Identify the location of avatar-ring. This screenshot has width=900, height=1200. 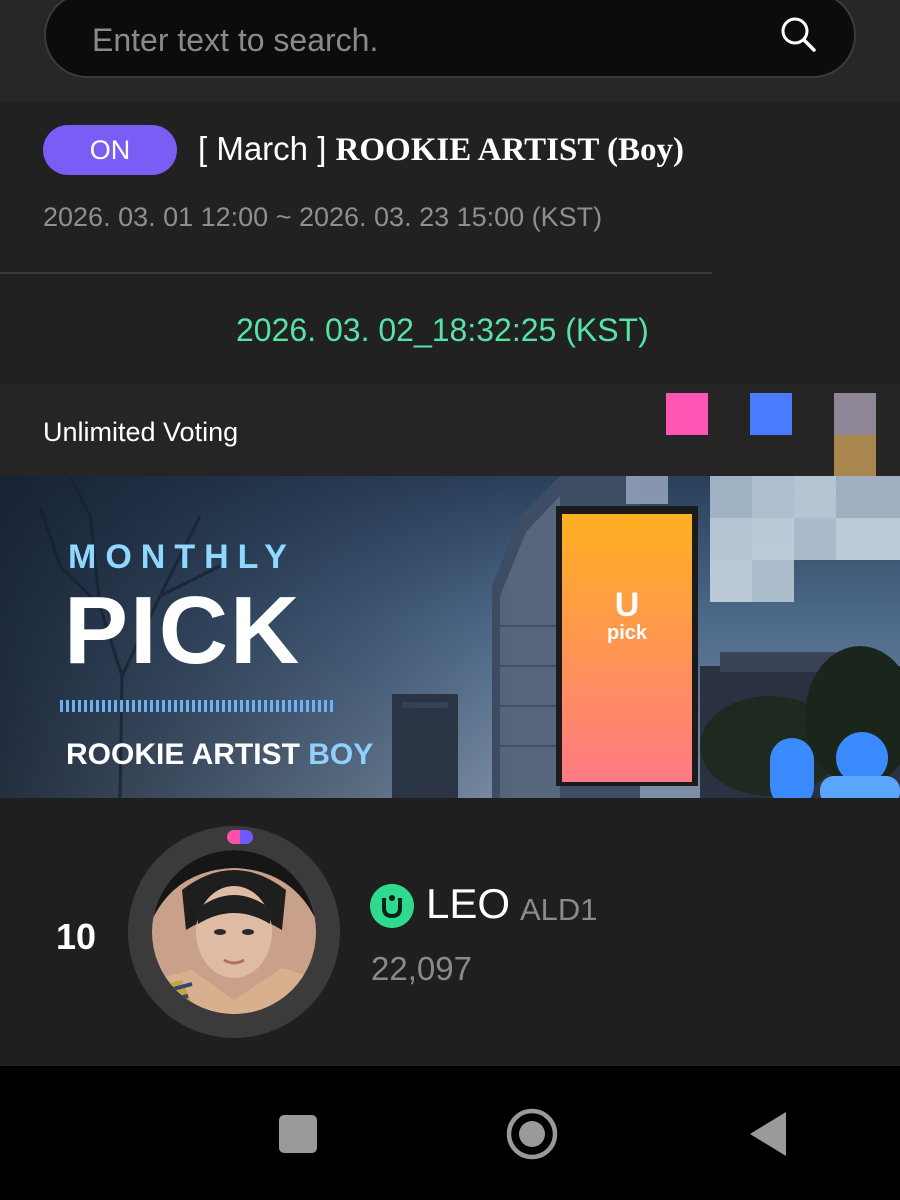
(234, 932).